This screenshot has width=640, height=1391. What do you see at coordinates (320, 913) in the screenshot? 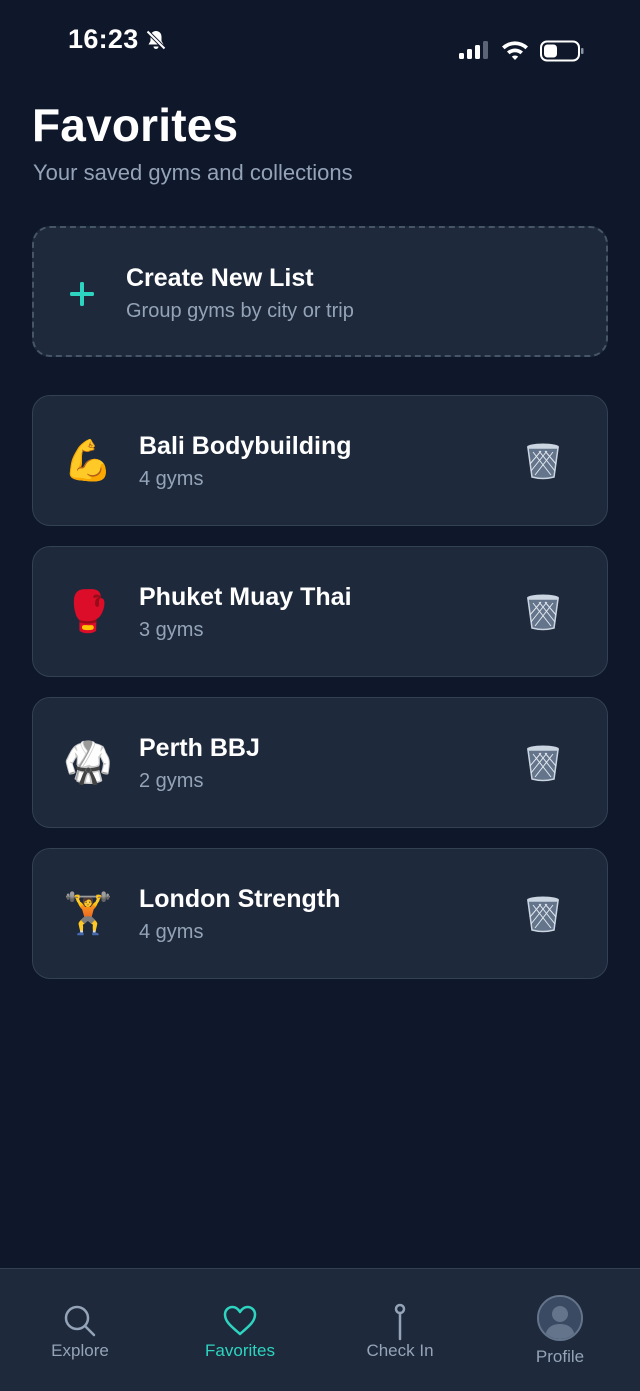
I see `favorite-list-item: 🏋️ London Strength 4 gyms` at bounding box center [320, 913].